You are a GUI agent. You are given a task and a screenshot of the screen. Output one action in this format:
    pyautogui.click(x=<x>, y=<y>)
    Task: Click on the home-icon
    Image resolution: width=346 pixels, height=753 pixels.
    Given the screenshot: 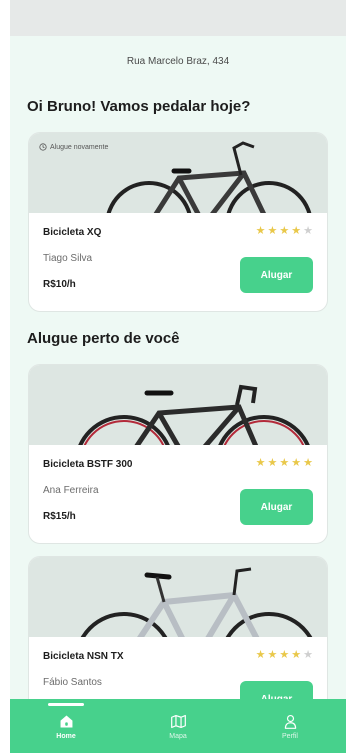 What is the action you would take?
    pyautogui.click(x=66, y=721)
    